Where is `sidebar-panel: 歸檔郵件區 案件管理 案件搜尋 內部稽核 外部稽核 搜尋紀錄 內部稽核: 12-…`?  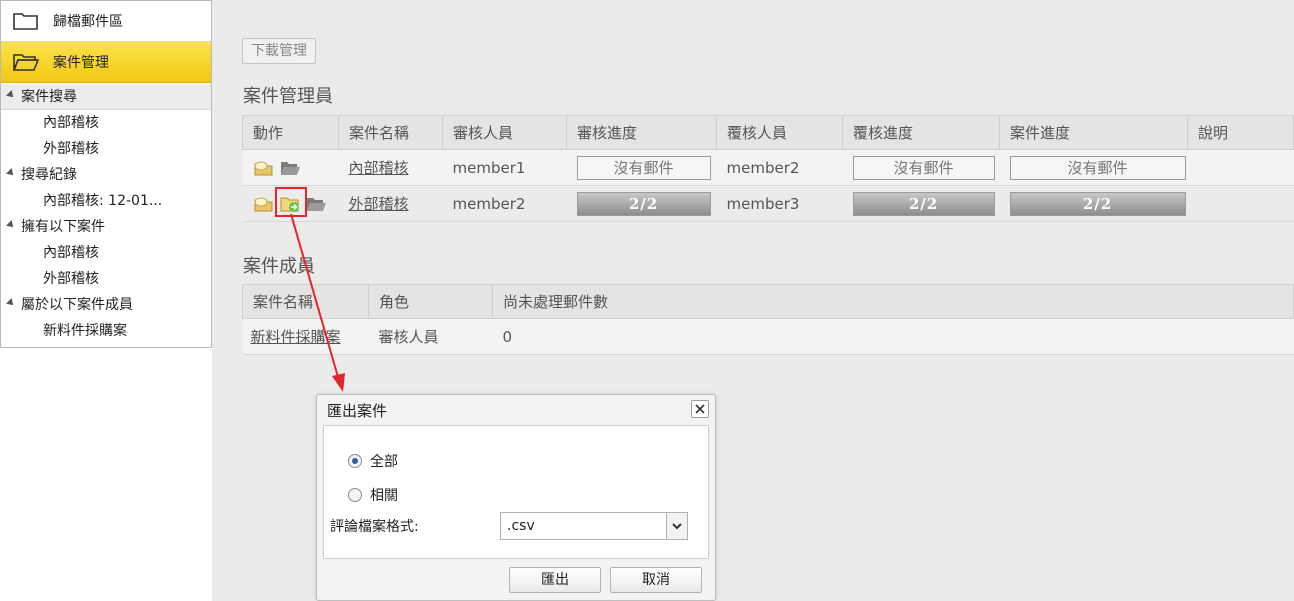 sidebar-panel: 歸檔郵件區 案件管理 案件搜尋 內部稽核 外部稽核 搜尋紀錄 內部稽核: 12-… is located at coordinates (106, 174).